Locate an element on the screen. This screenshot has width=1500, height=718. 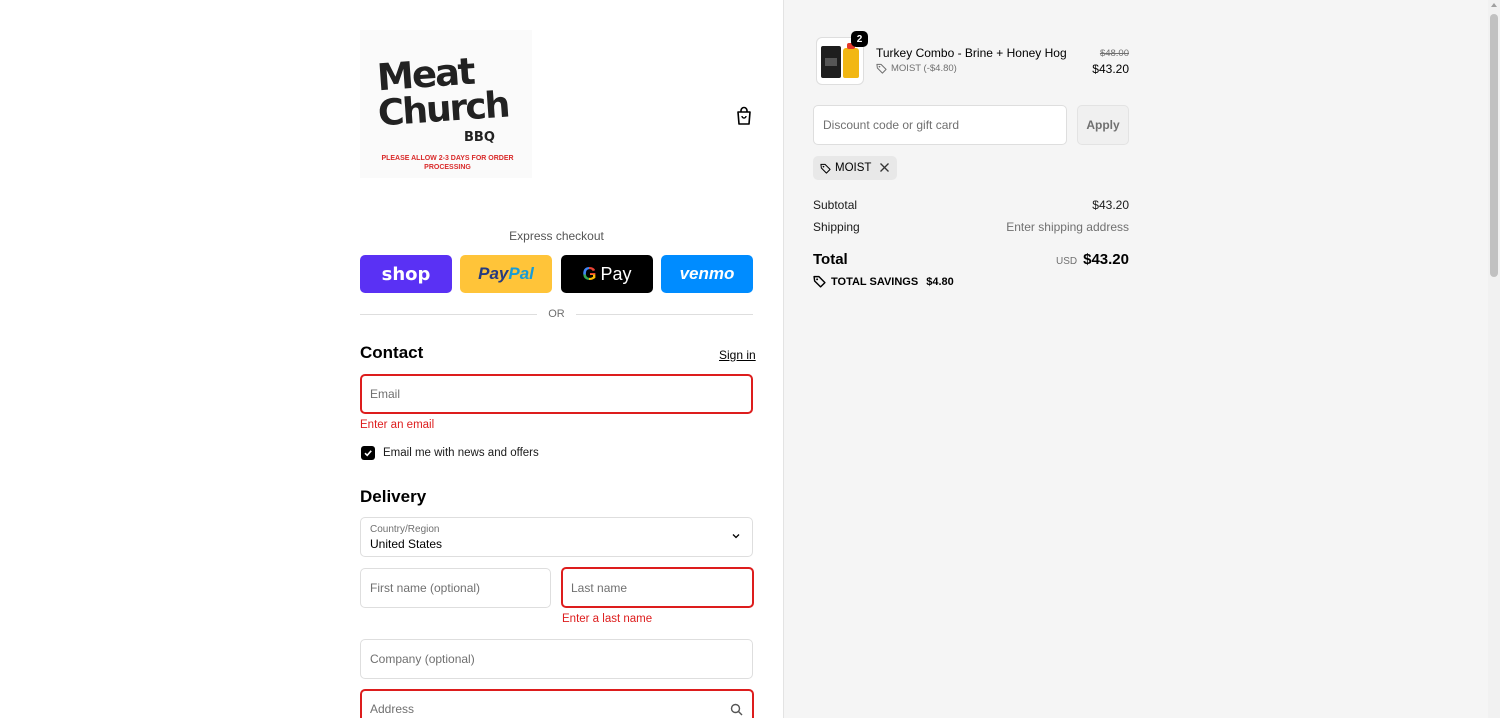
chevron-down-icon is located at coordinates (736, 536).